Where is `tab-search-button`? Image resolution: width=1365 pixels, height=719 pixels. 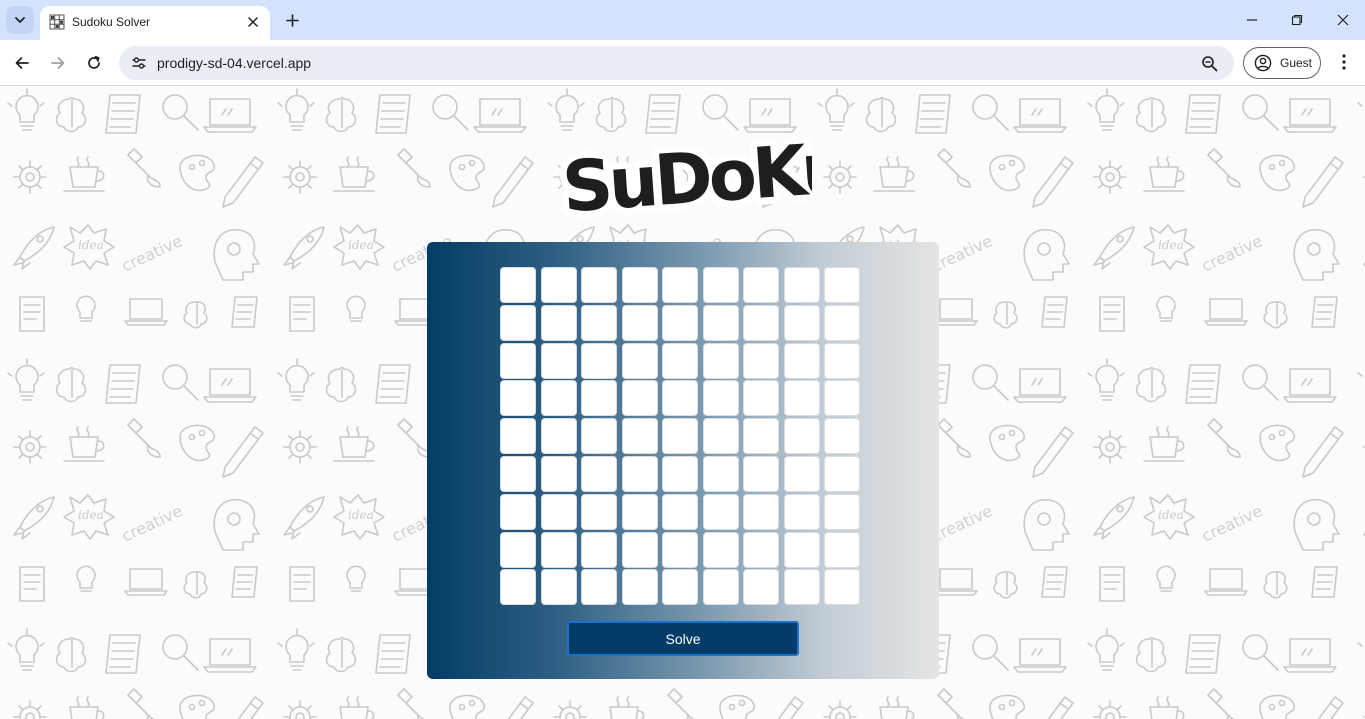 tab-search-button is located at coordinates (20, 20).